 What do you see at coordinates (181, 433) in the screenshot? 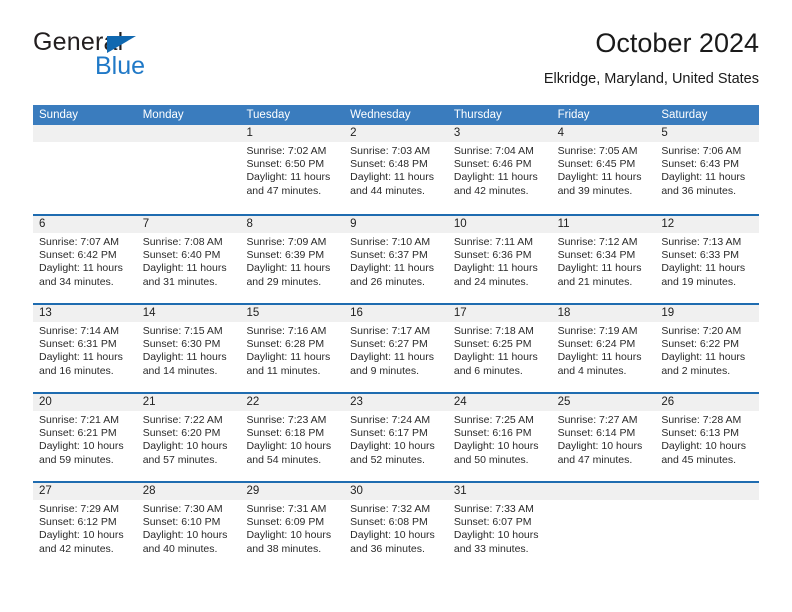
I see `day-sunset-text: Sunset: 6:20 PM` at bounding box center [181, 433].